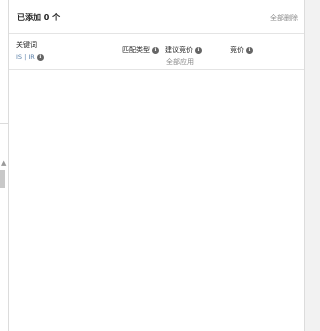  What do you see at coordinates (184, 62) in the screenshot?
I see `apply-all-link: 全部应用` at bounding box center [184, 62].